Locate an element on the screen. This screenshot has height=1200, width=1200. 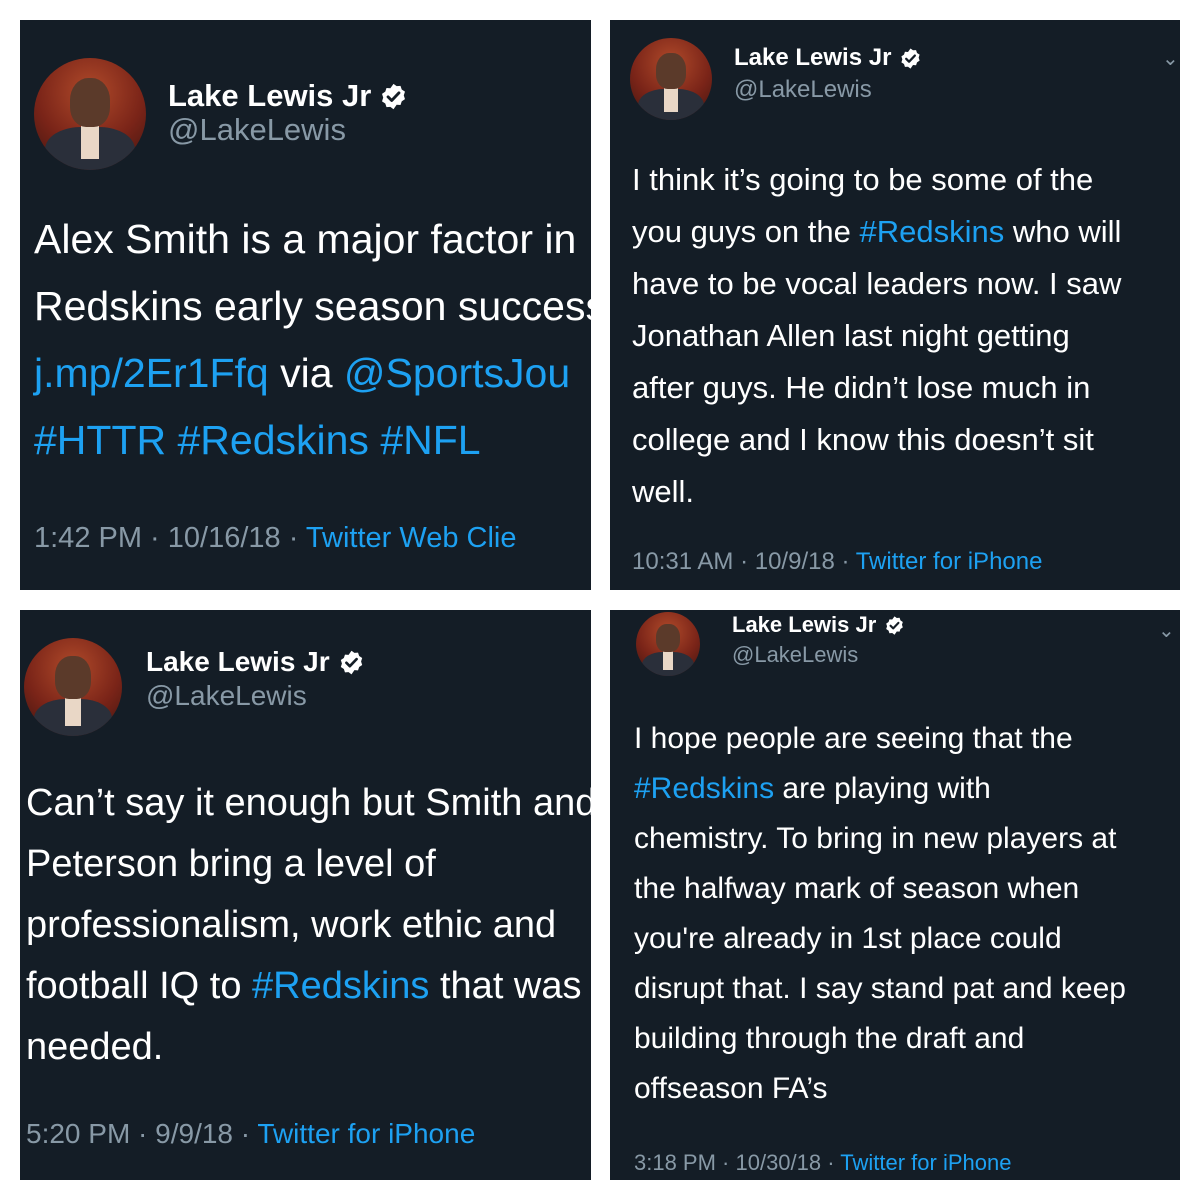
tweet-text-segment: that was is located at coordinates (505, 986).